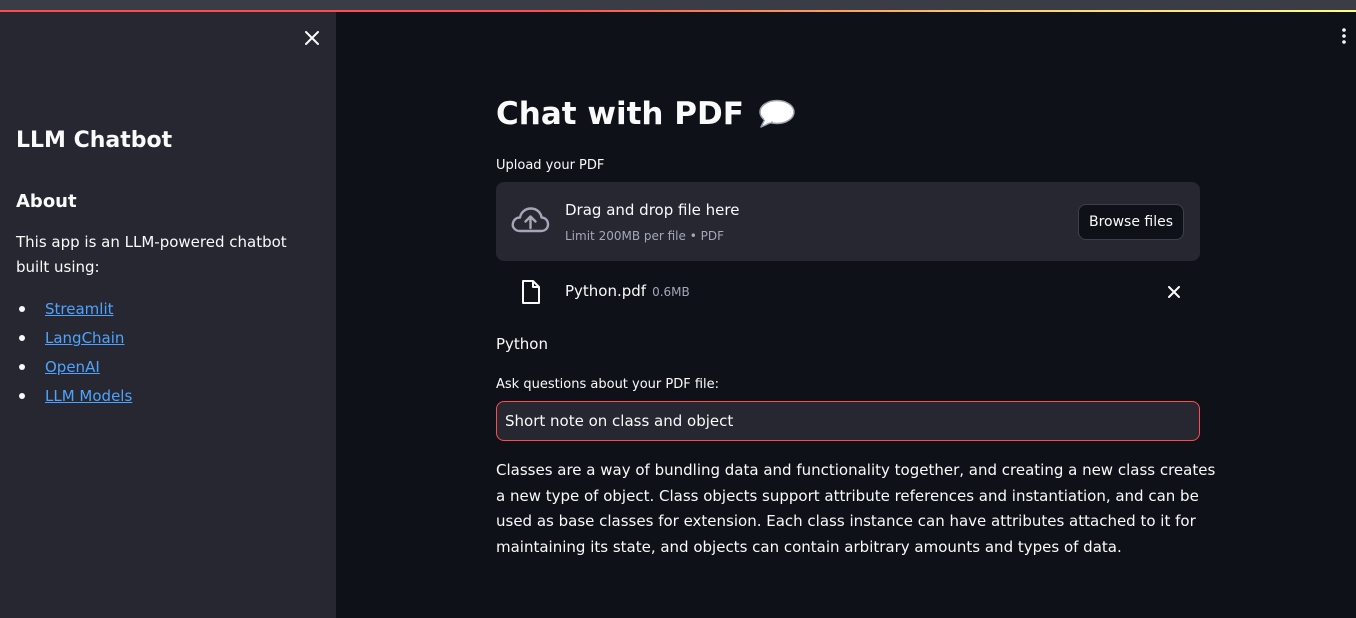  What do you see at coordinates (606, 291) in the screenshot?
I see `uploaded-file-name: Python.pdf` at bounding box center [606, 291].